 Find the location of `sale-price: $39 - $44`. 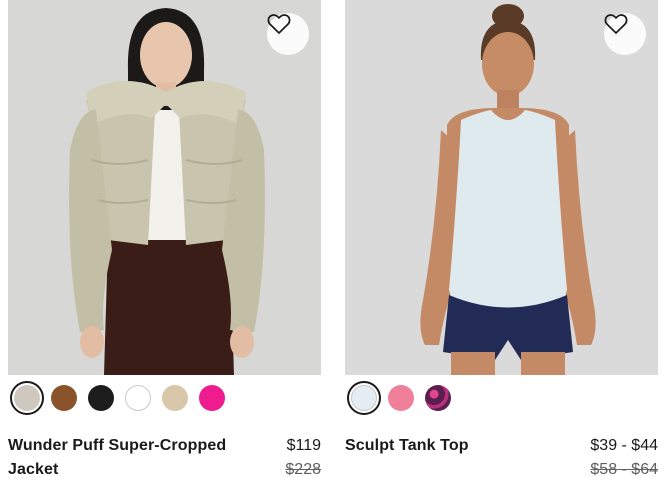

sale-price: $39 - $44 is located at coordinates (624, 445).